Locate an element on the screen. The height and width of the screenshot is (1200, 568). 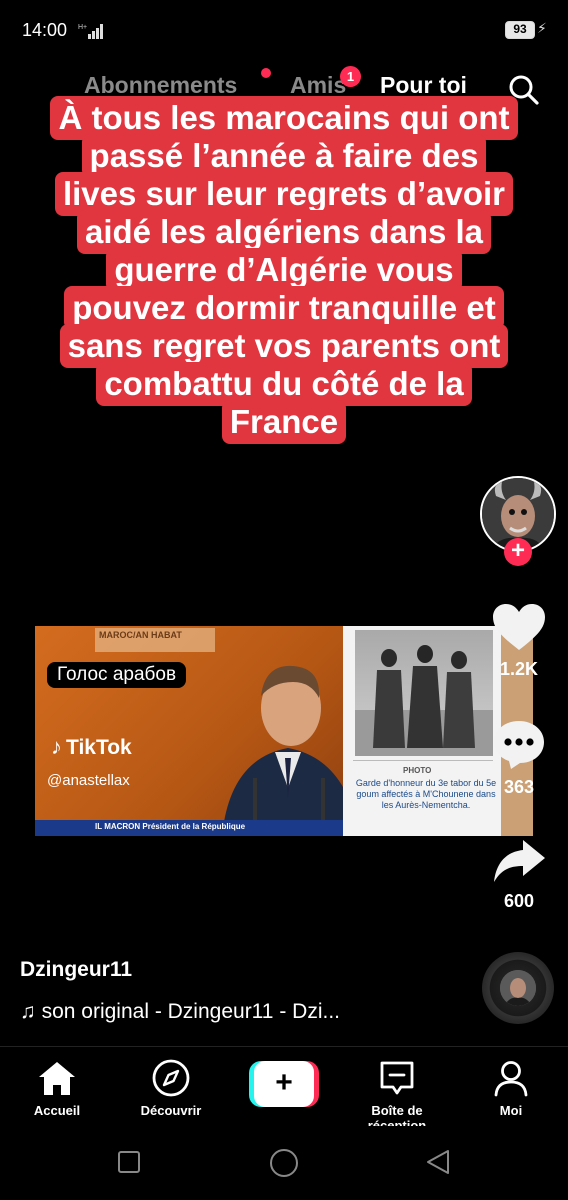
music-disc-cover is located at coordinates (518, 988).